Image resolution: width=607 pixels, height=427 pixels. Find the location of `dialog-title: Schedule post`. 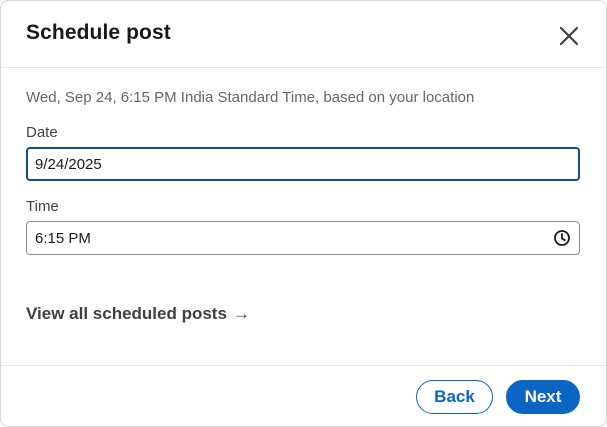

dialog-title: Schedule post is located at coordinates (98, 32).